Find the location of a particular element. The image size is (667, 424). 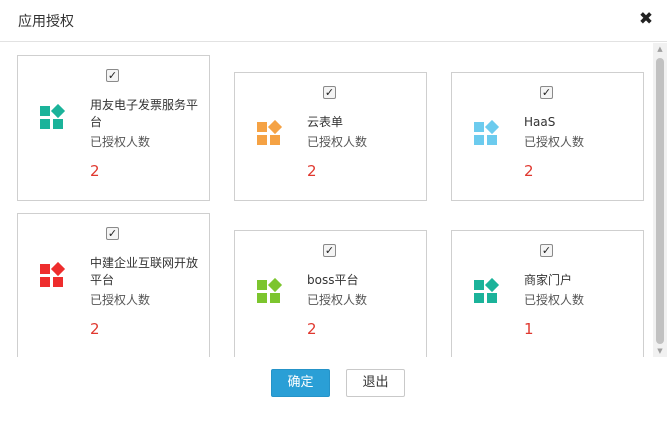

dialog-title: 应用授权 is located at coordinates (46, 22).